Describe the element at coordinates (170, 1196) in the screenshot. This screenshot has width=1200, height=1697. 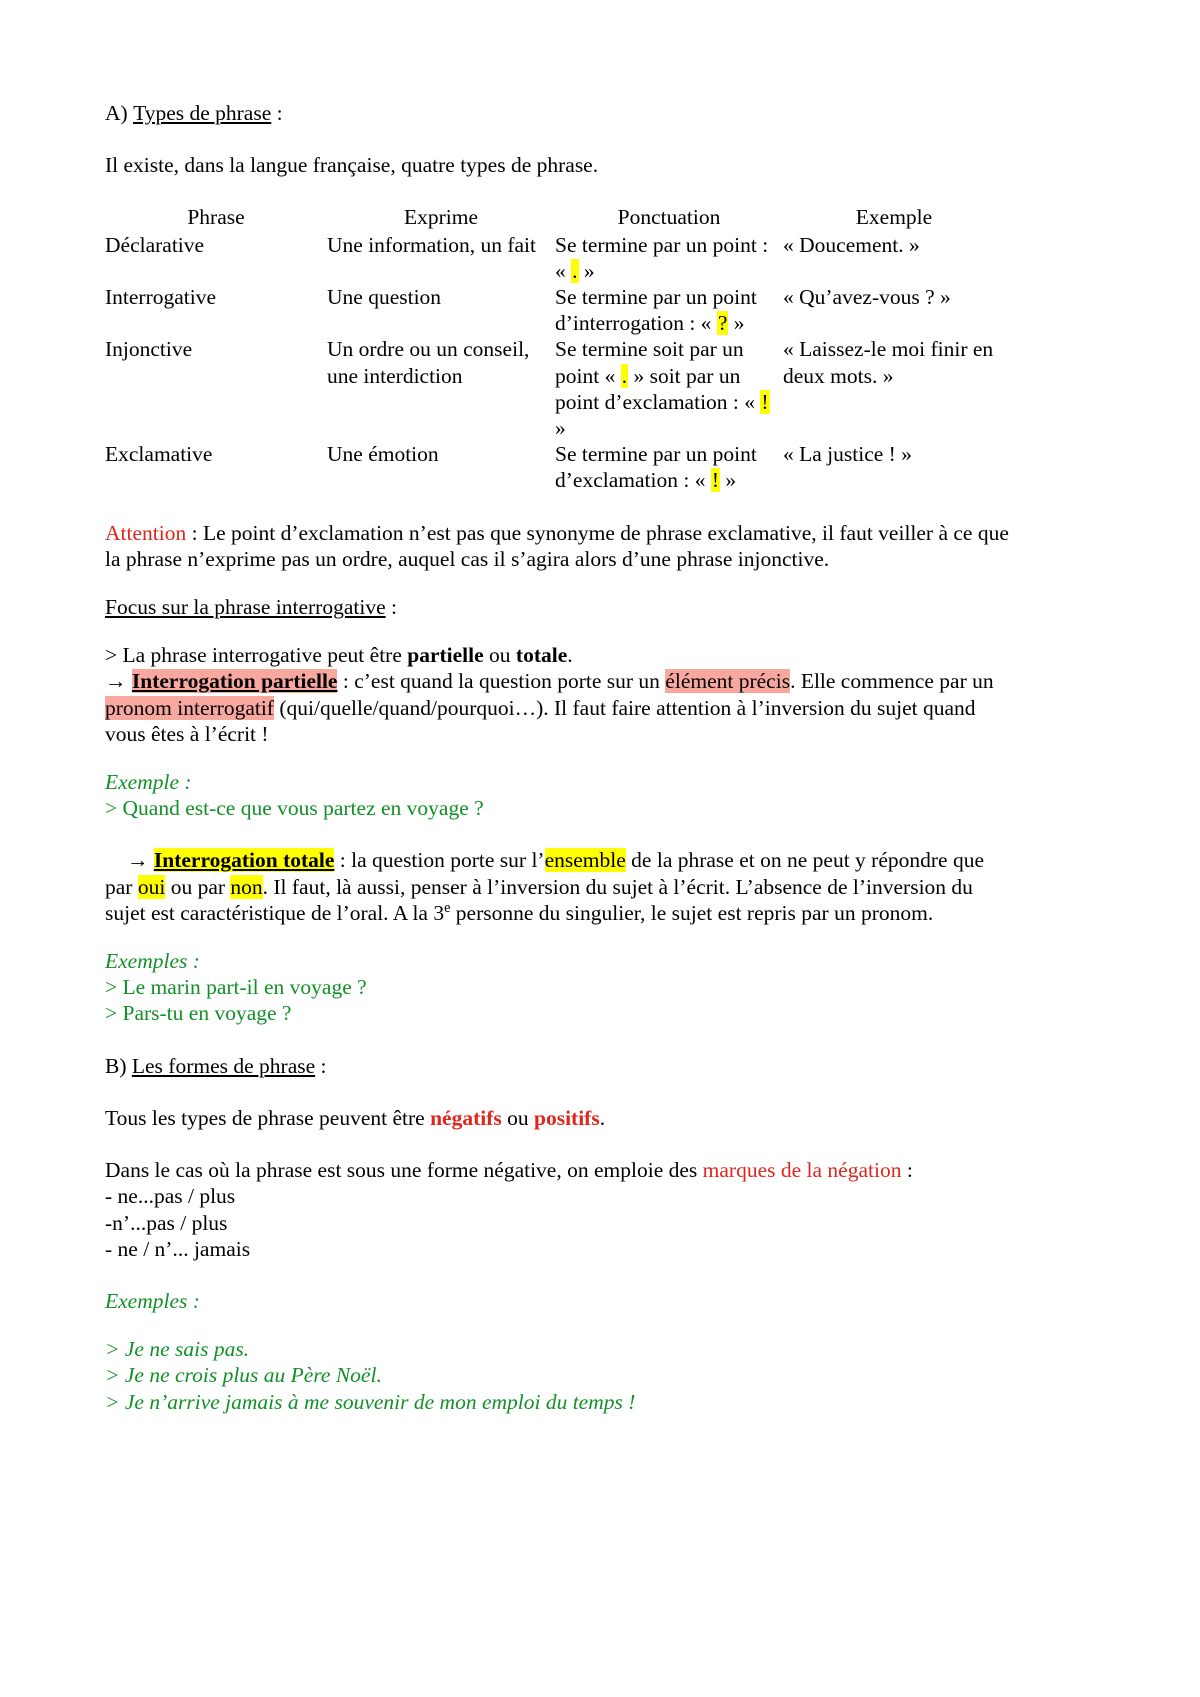
I see `negation-mark-1: - ne...pas / plus` at that location.